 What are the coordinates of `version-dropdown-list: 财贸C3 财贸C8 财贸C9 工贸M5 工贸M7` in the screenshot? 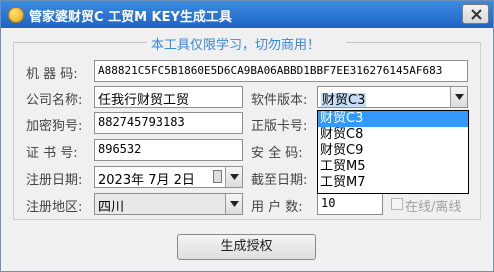 It's located at (393, 152).